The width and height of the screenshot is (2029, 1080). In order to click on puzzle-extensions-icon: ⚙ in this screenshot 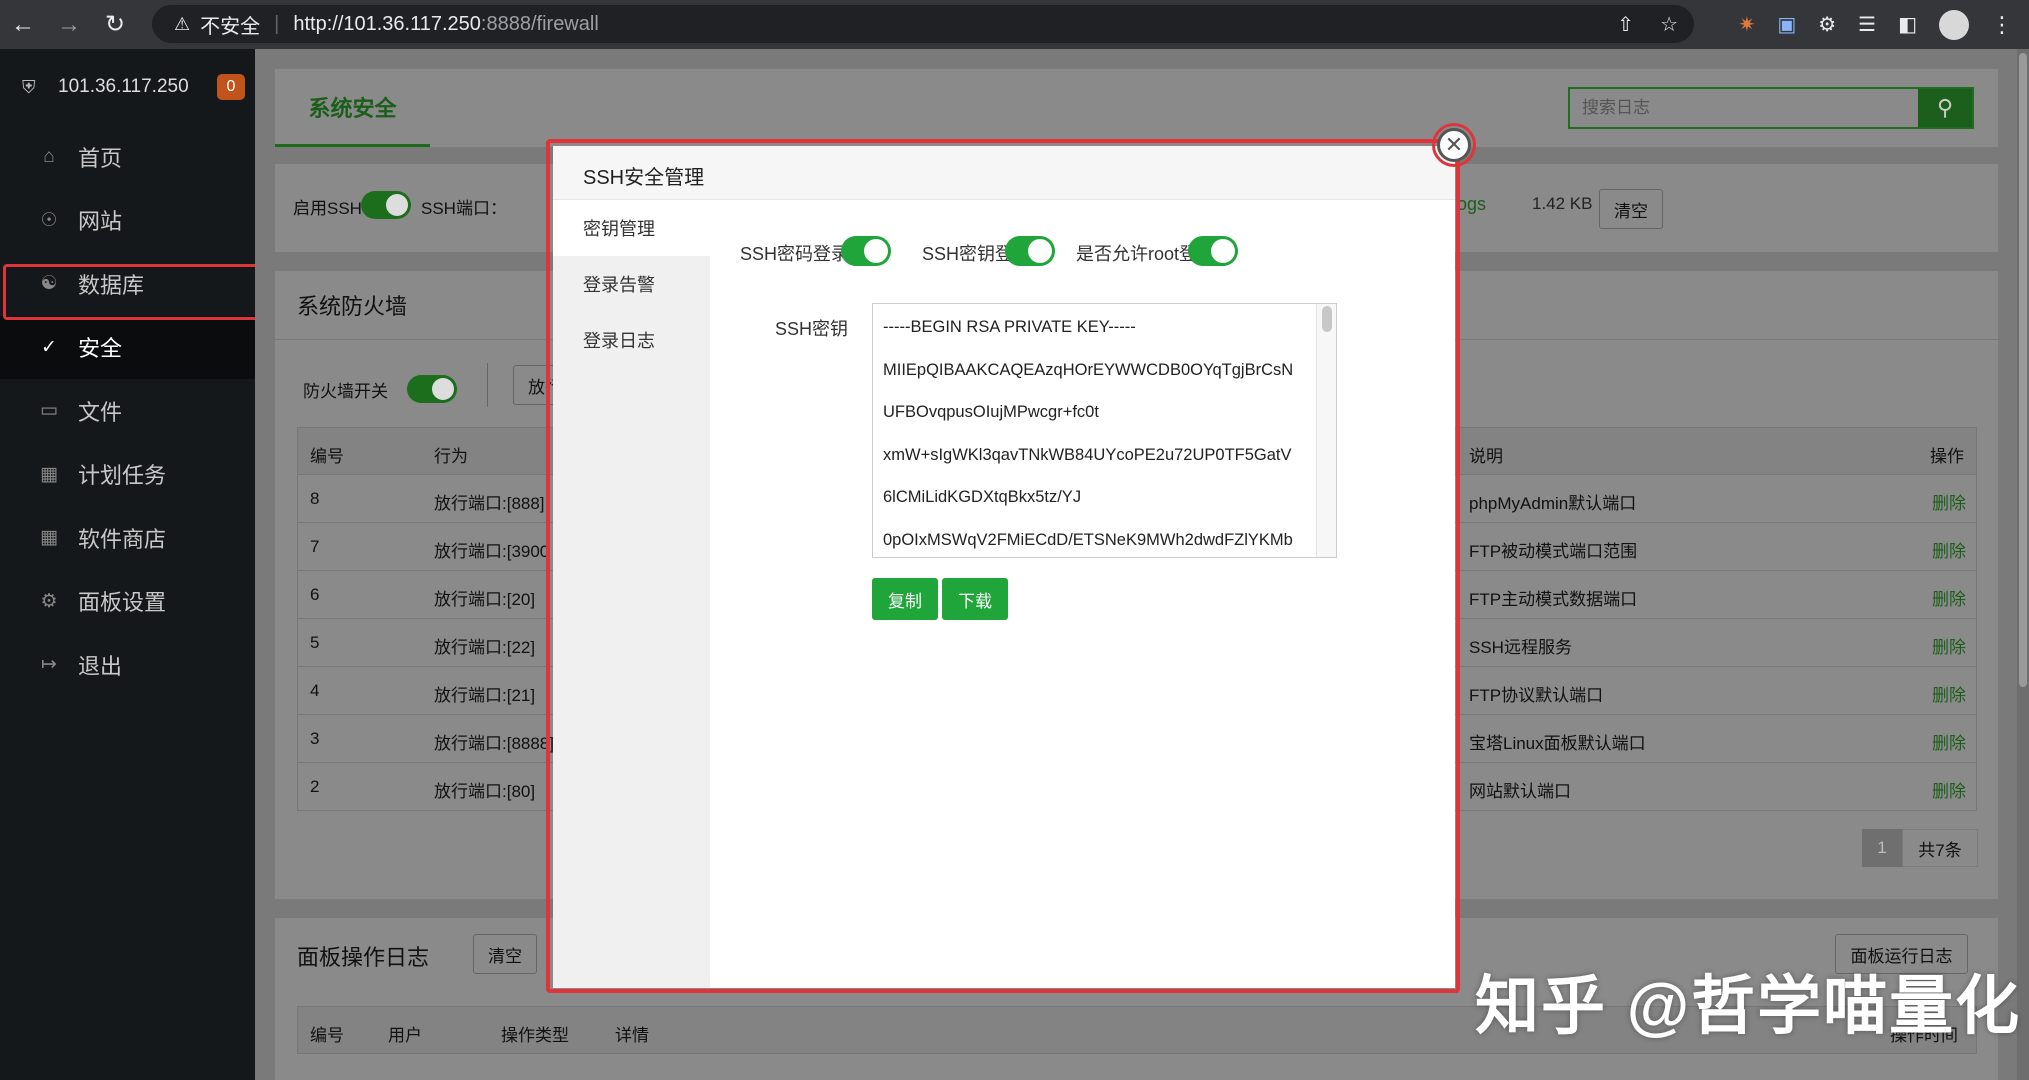, I will do `click(1827, 24)`.